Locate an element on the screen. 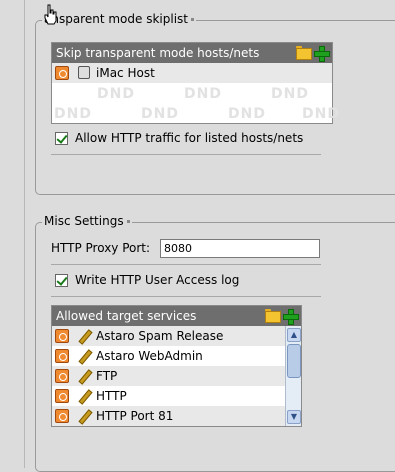 This screenshot has width=395, height=472. proxy-port-input is located at coordinates (240, 248).